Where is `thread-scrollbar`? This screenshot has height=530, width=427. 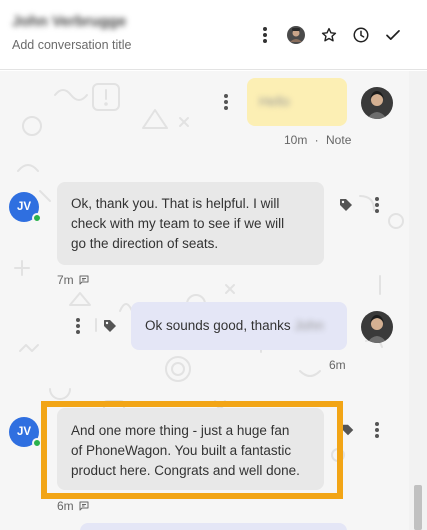 thread-scrollbar is located at coordinates (418, 300).